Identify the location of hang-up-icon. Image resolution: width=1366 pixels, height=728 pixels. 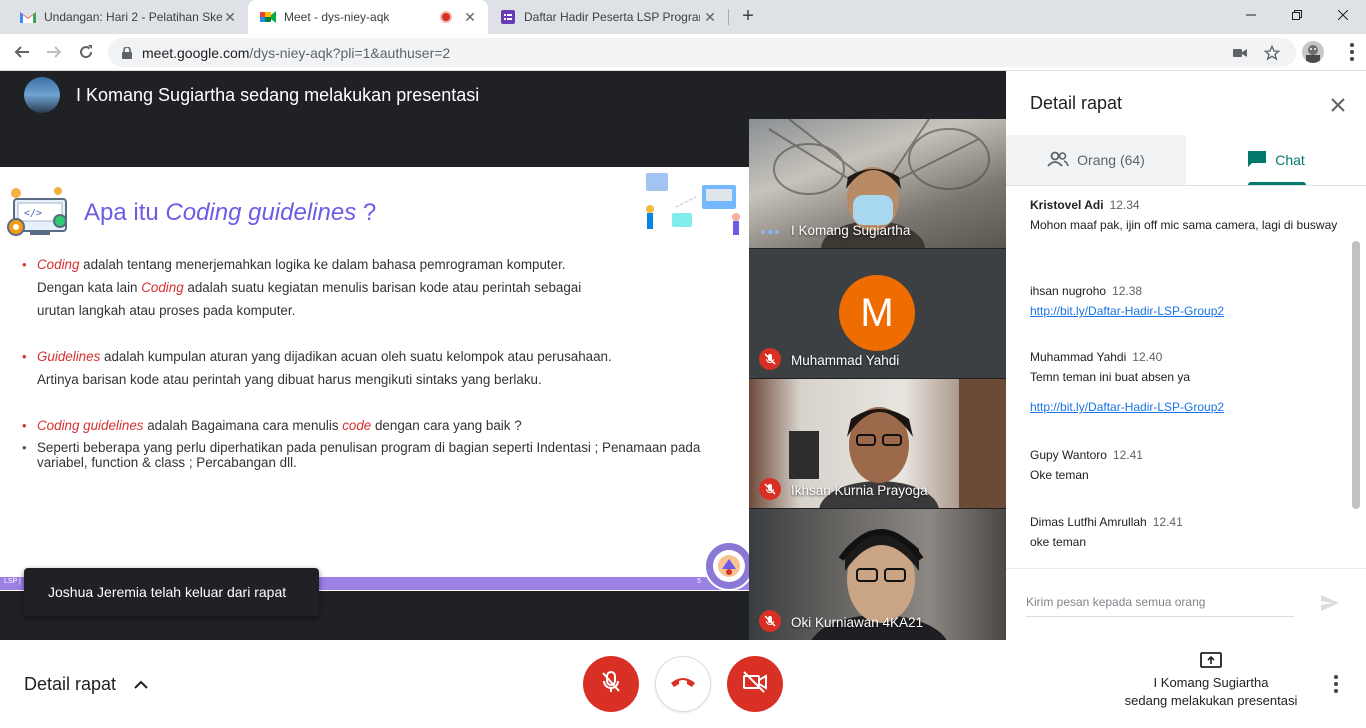
(683, 684).